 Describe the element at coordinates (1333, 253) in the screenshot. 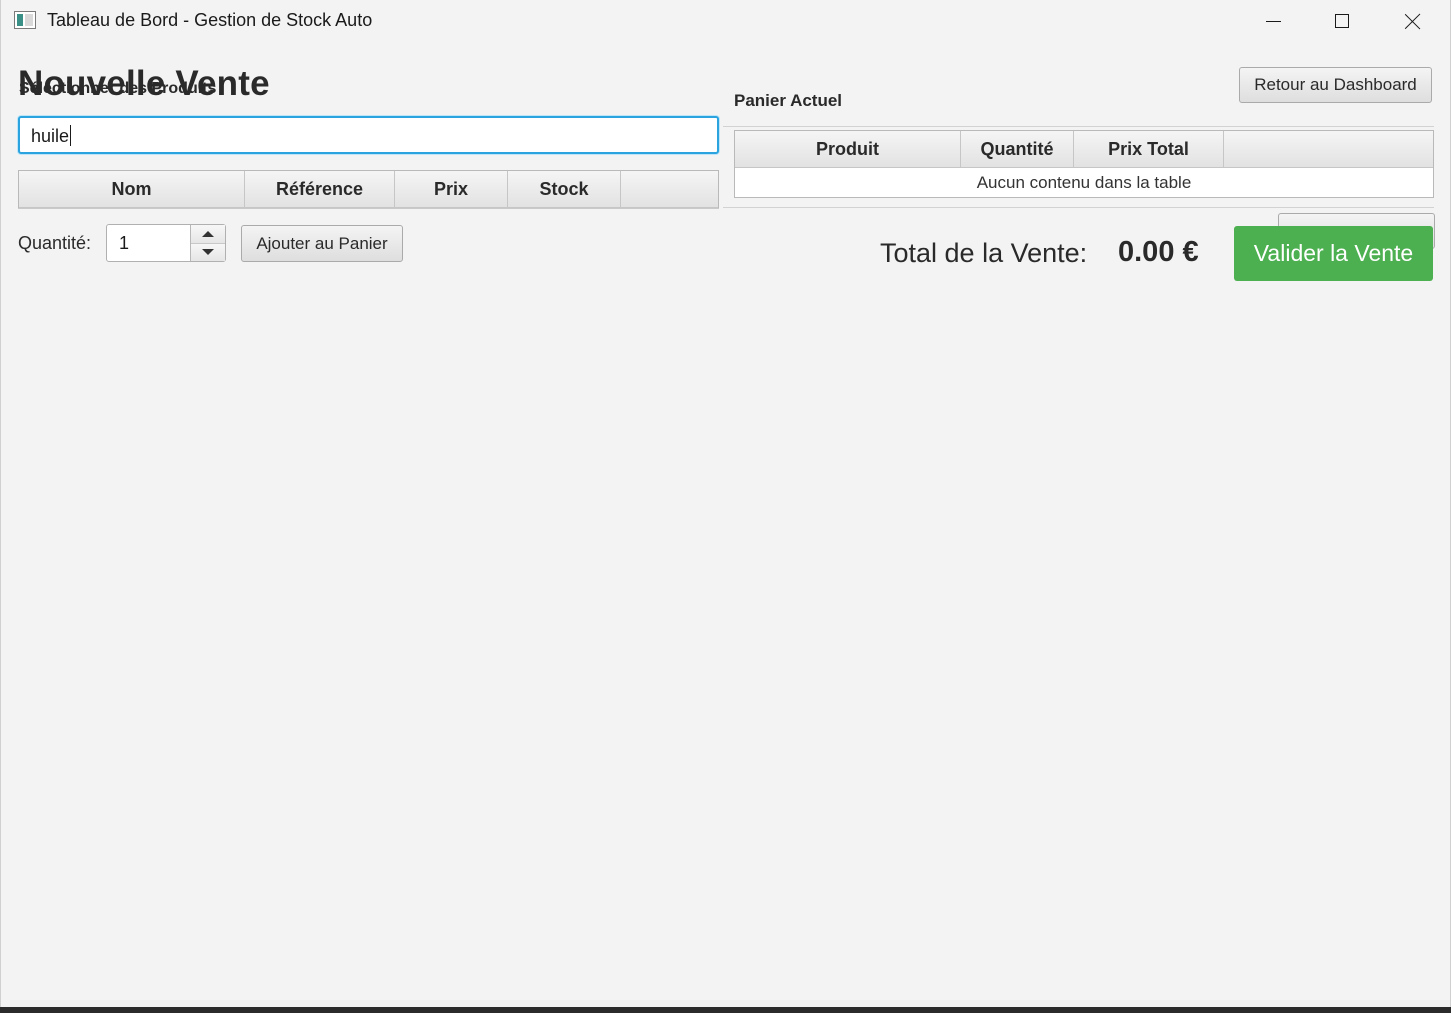

I see `validate-sale-button: Valider la Vente` at that location.